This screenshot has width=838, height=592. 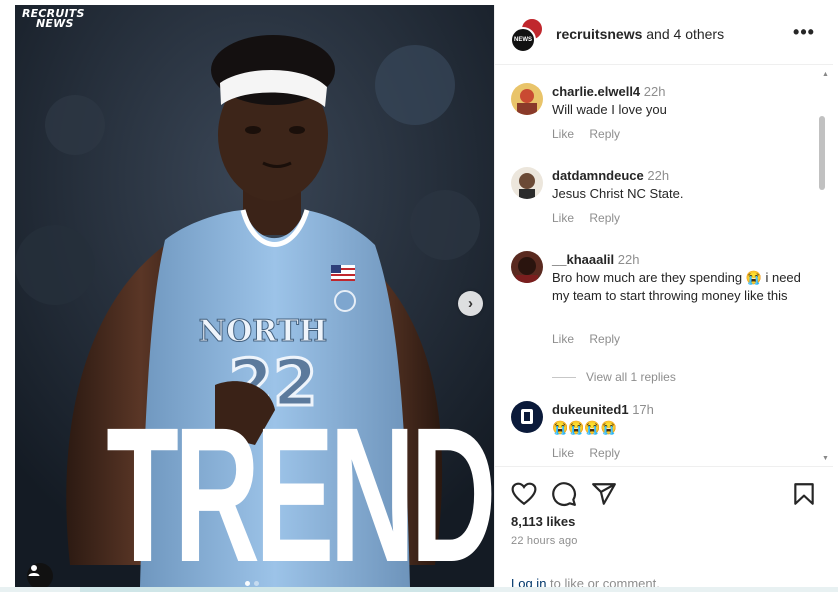 I want to click on recruitsnews-avatar: NEWS, so click(x=523, y=40).